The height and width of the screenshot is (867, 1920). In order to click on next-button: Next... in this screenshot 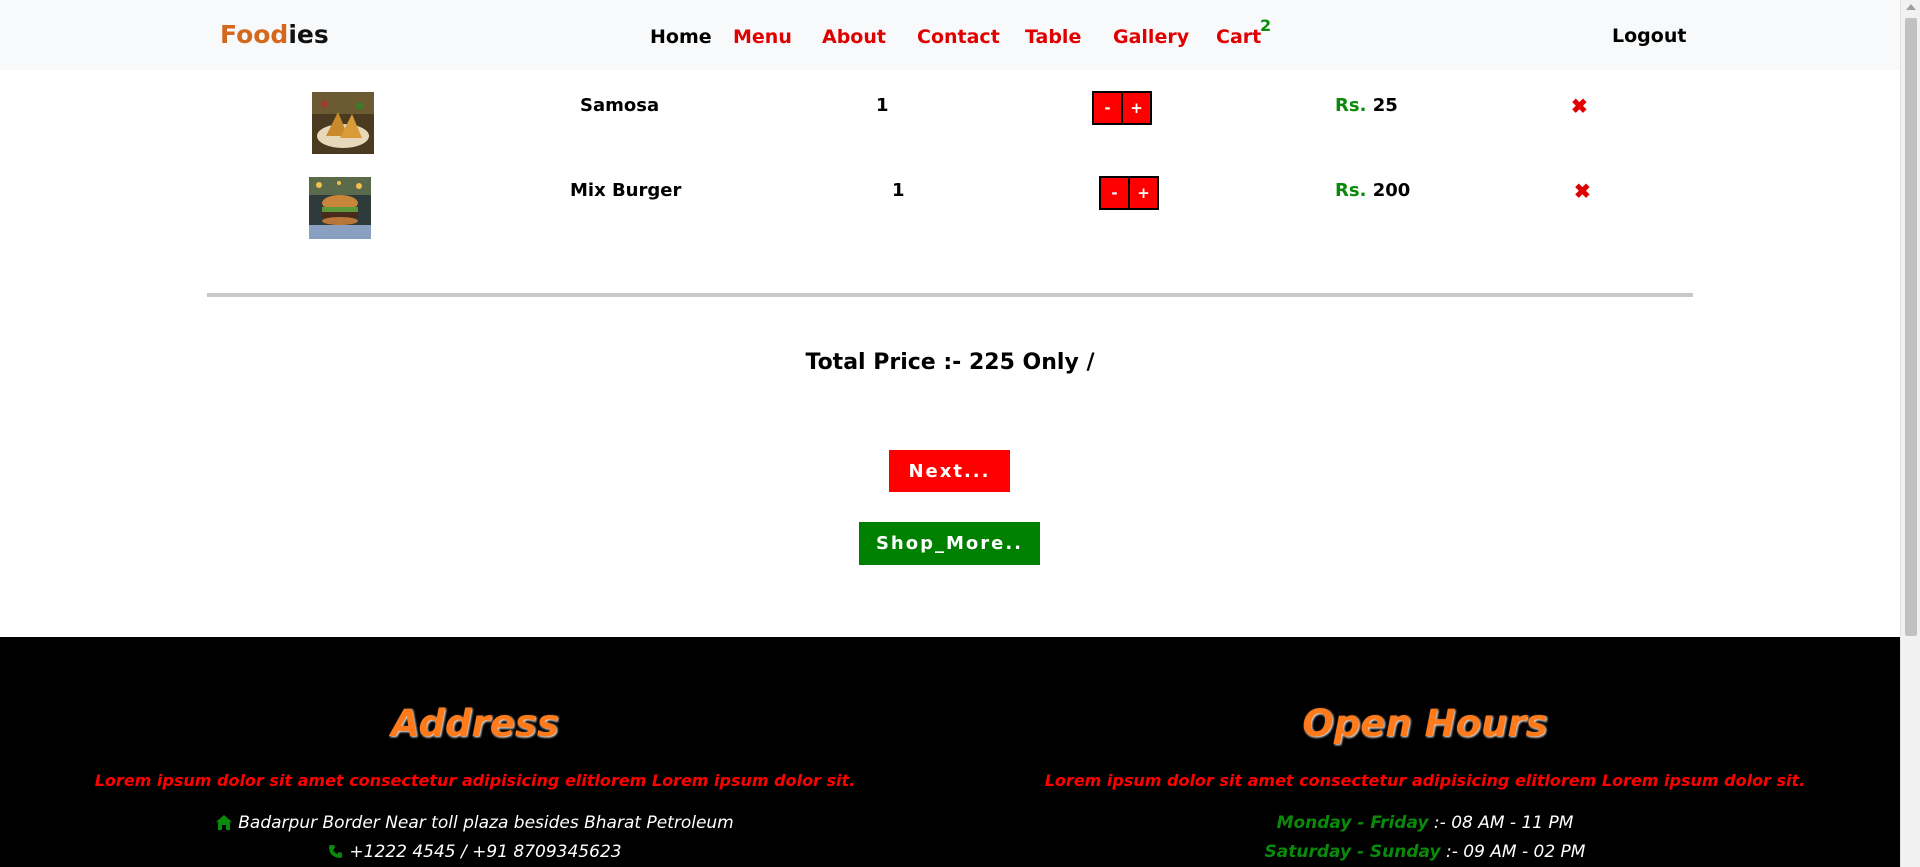, I will do `click(949, 471)`.